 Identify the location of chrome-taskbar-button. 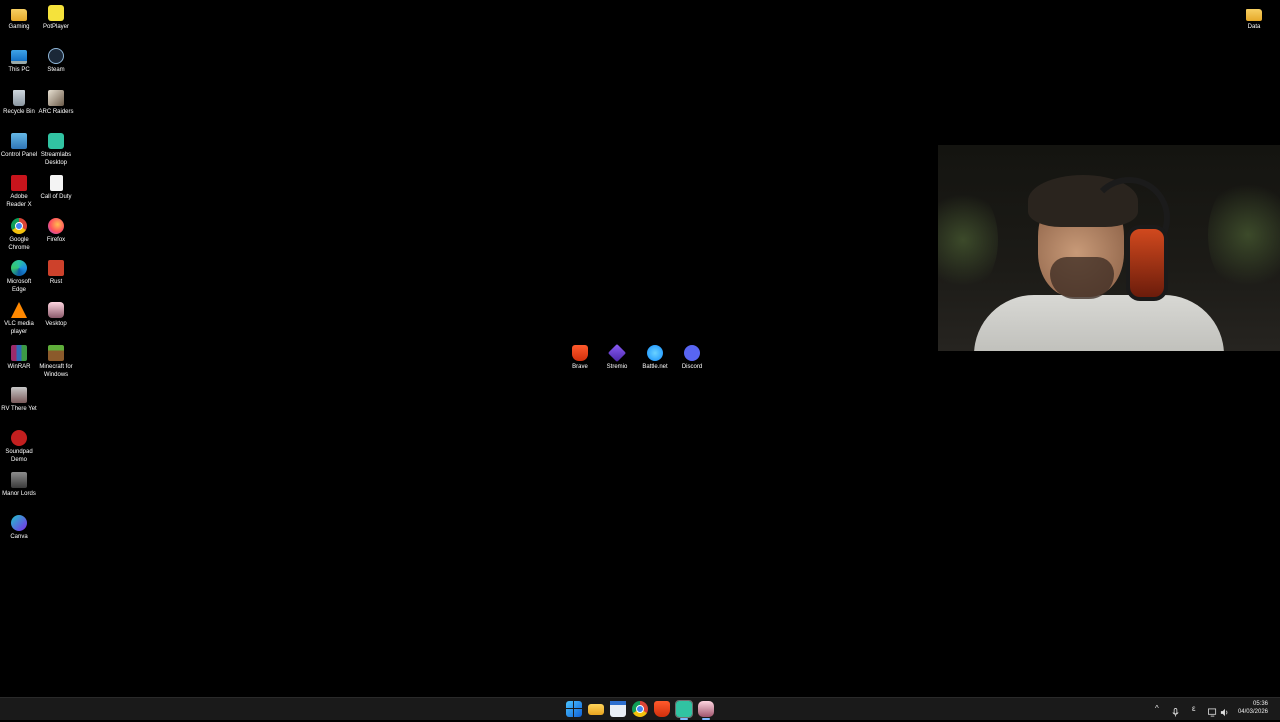
(640, 709).